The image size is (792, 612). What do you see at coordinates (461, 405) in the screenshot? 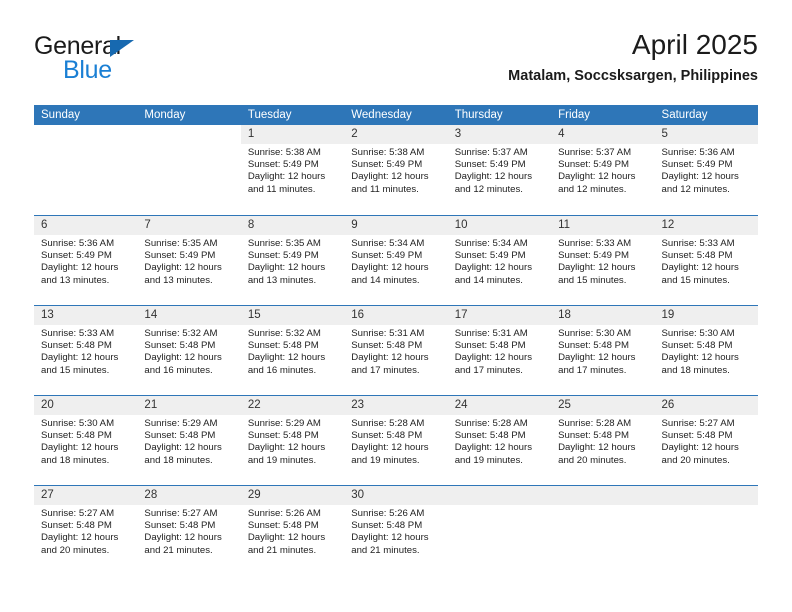
I see `day-number: 24` at bounding box center [461, 405].